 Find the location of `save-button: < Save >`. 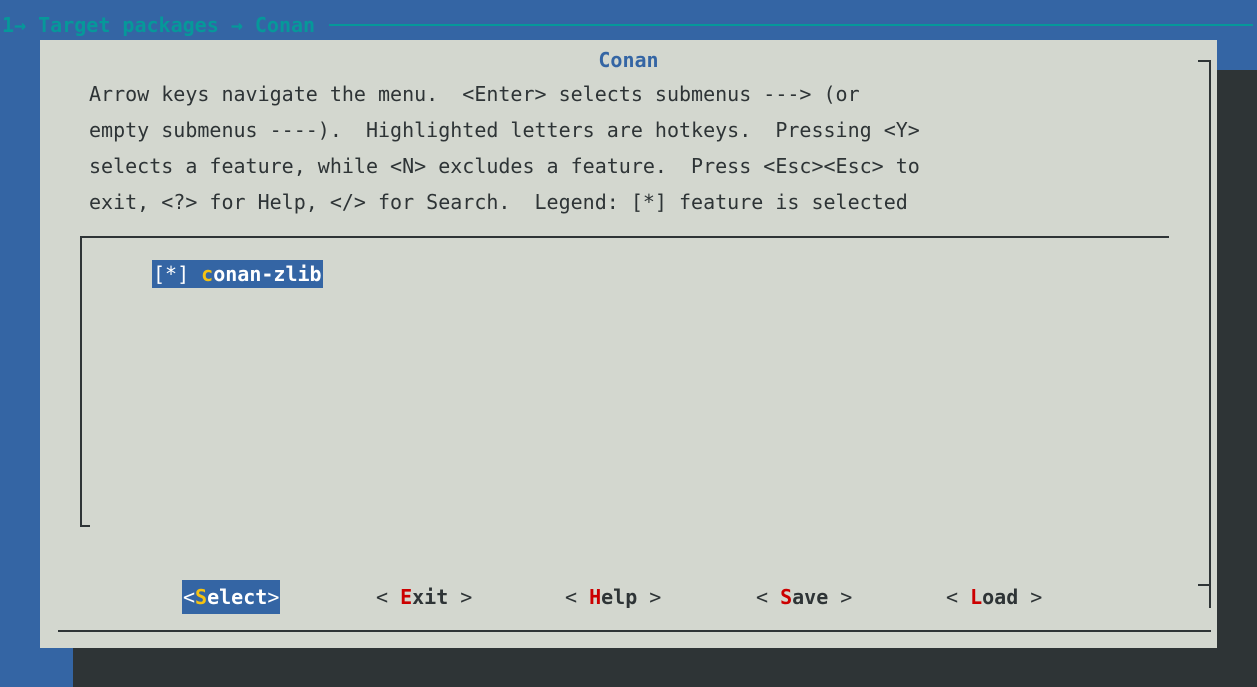

save-button: < Save > is located at coordinates (804, 597).